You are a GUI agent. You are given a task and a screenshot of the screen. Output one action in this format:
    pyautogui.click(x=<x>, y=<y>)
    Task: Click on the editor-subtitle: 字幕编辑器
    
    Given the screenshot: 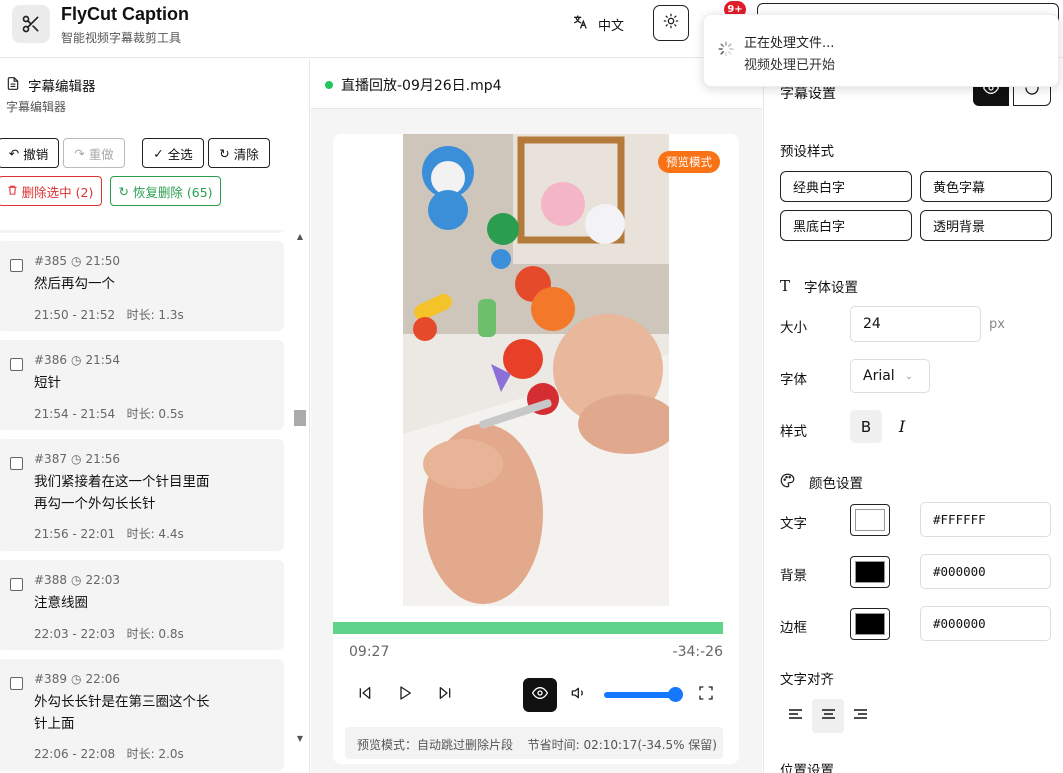 What is the action you would take?
    pyautogui.click(x=36, y=107)
    